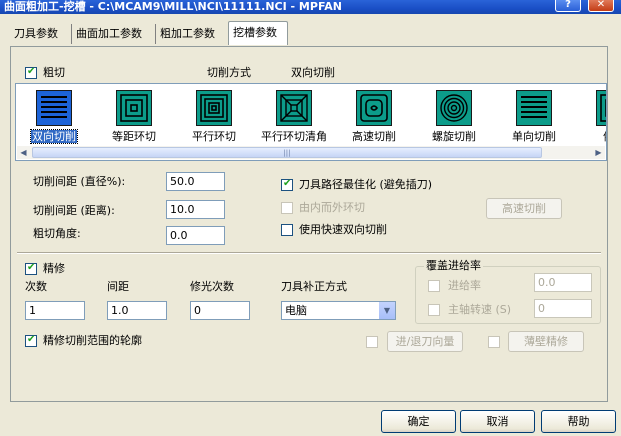 Image resolution: width=621 pixels, height=436 pixels. What do you see at coordinates (598, 152) in the screenshot?
I see `scroll-right-icon: ▶` at bounding box center [598, 152].